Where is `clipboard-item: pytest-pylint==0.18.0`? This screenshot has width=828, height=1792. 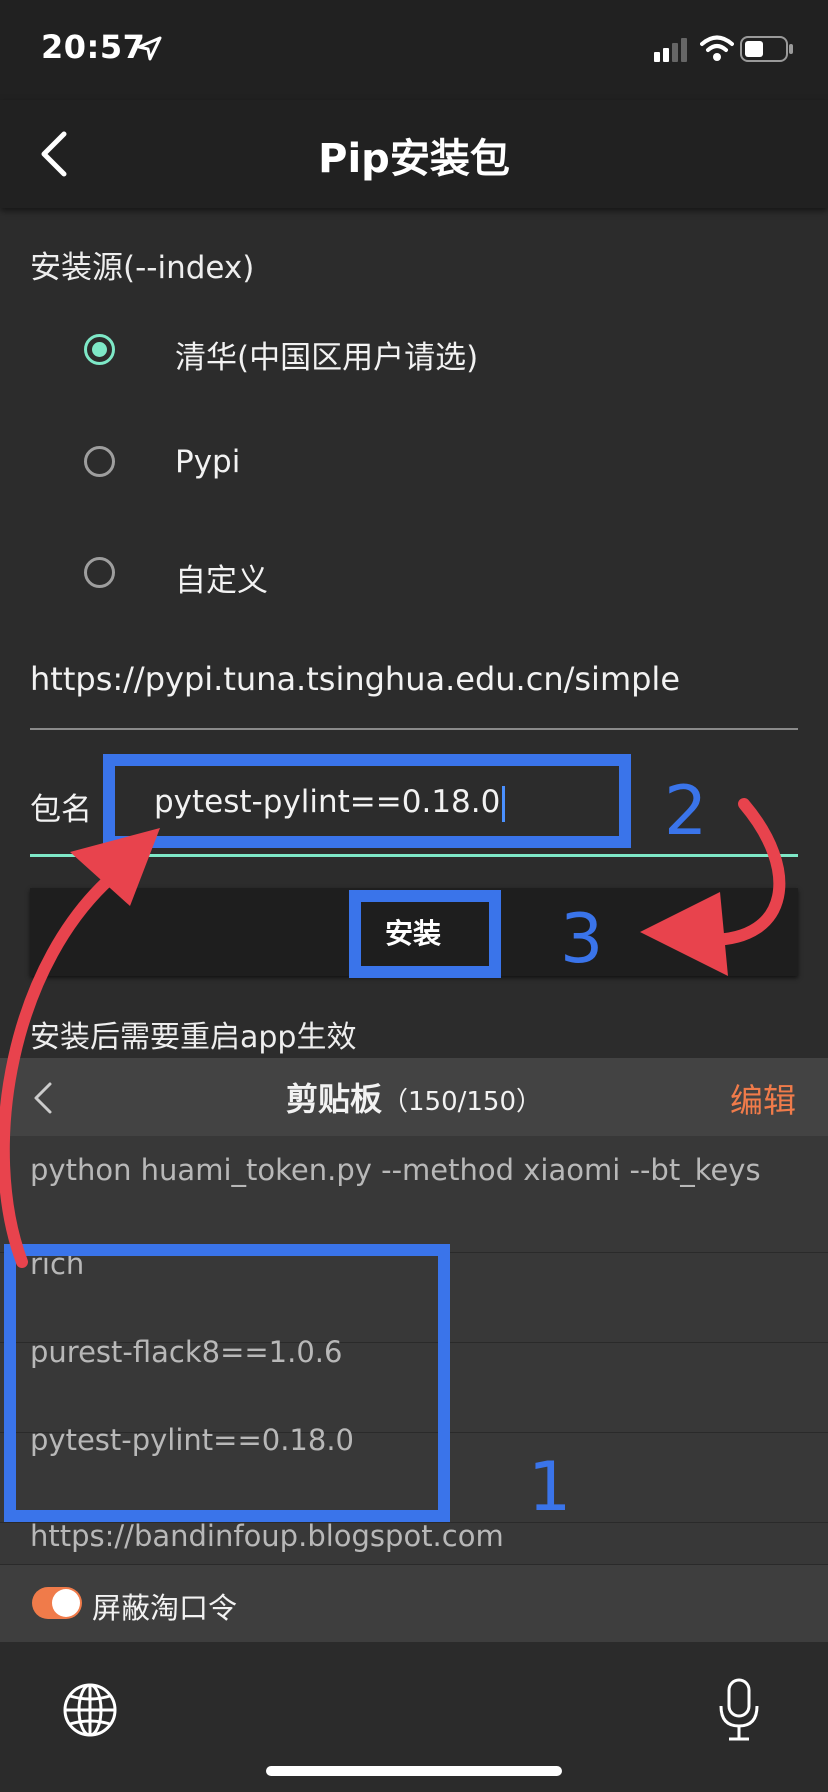 clipboard-item: pytest-pylint==0.18.0 is located at coordinates (414, 1473).